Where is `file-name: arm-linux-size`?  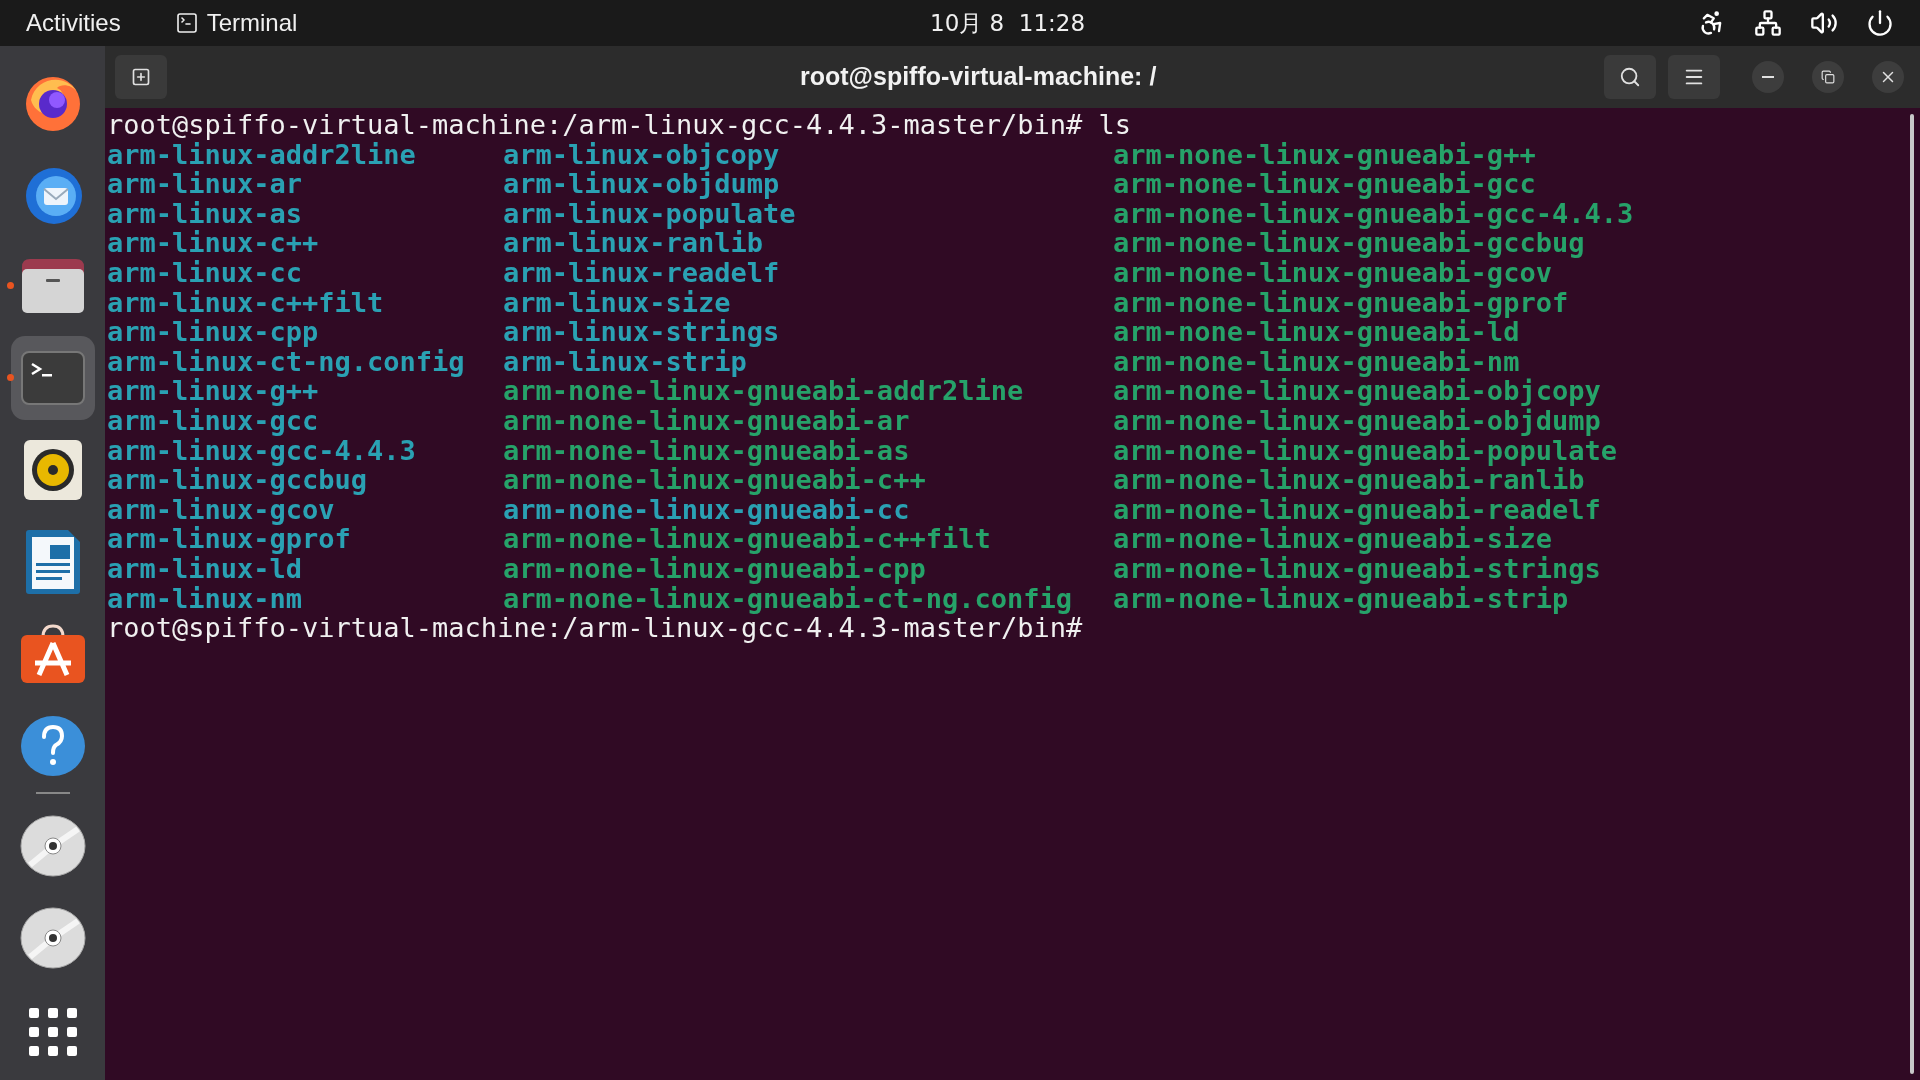
file-name: arm-linux-size is located at coordinates (617, 302).